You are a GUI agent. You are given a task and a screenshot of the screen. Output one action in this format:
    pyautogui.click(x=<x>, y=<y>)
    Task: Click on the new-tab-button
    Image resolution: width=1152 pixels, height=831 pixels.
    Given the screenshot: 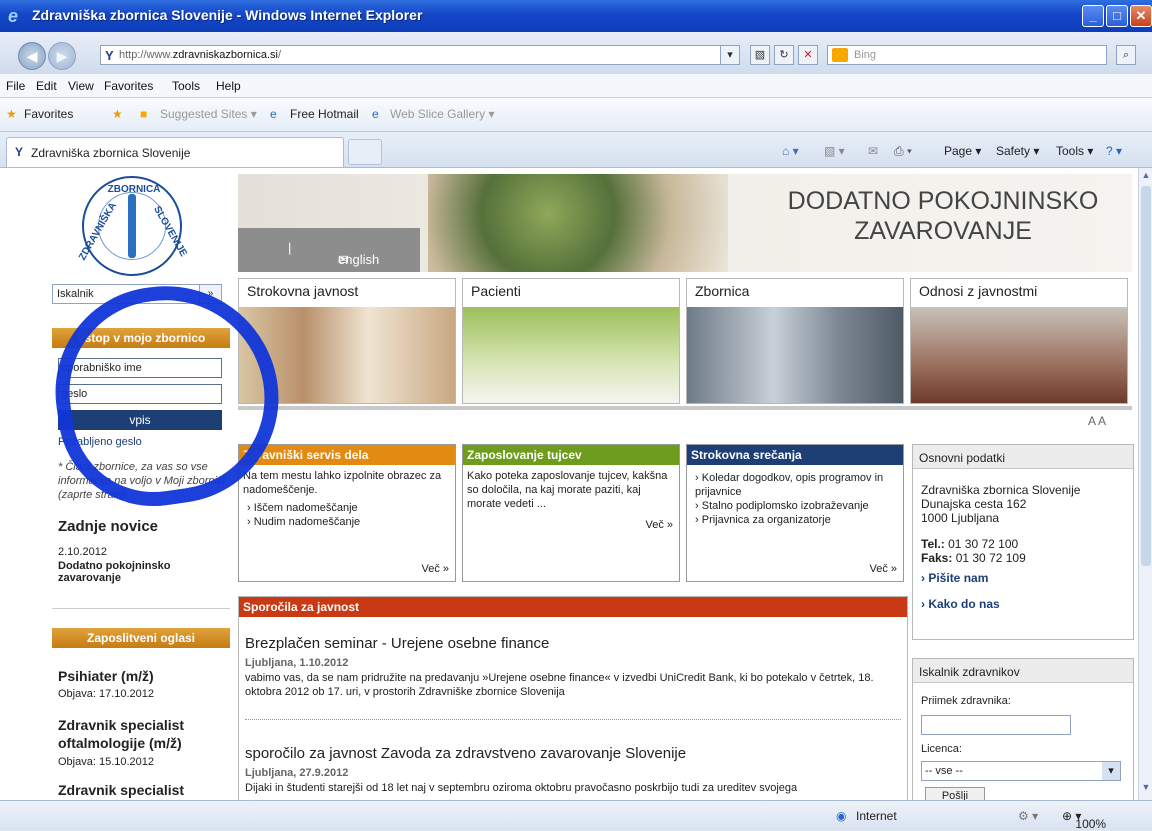 What is the action you would take?
    pyautogui.click(x=365, y=152)
    